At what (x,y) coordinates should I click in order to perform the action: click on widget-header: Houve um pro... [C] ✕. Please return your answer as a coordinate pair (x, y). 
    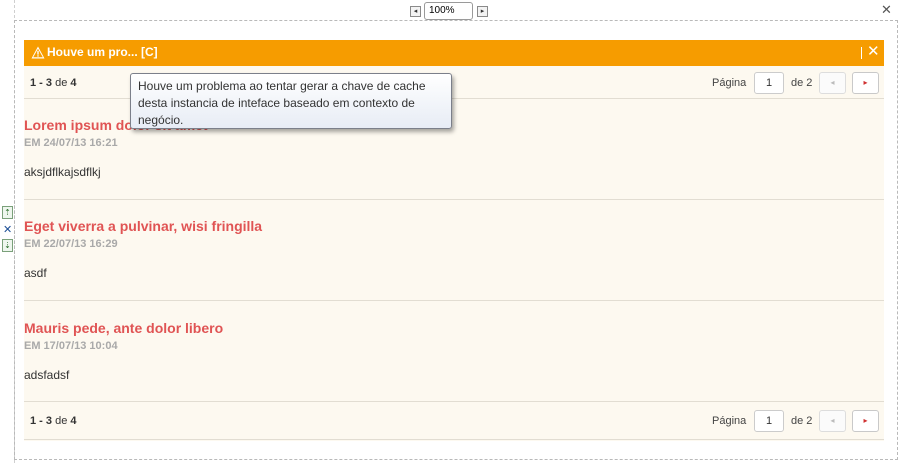
    Looking at the image, I should click on (454, 53).